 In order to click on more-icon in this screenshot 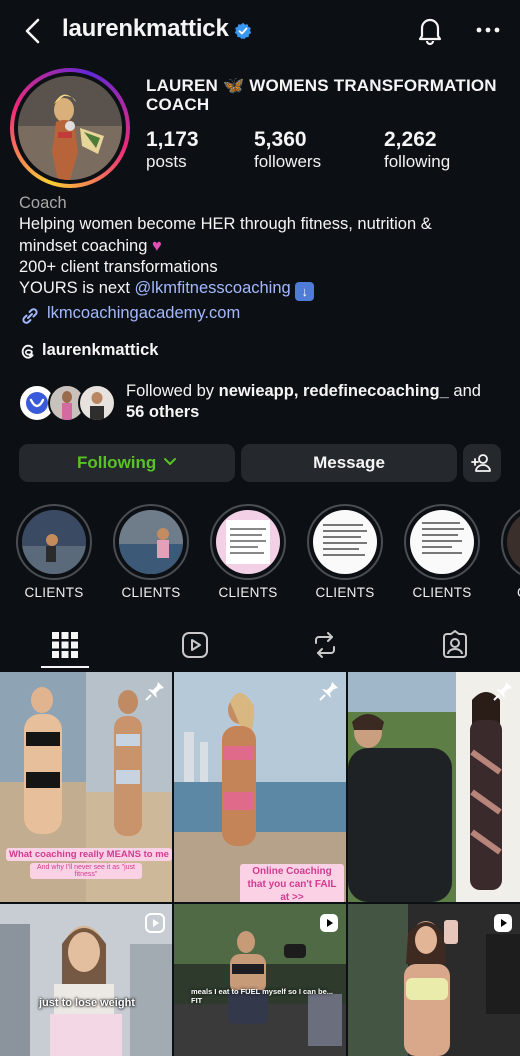, I will do `click(488, 30)`.